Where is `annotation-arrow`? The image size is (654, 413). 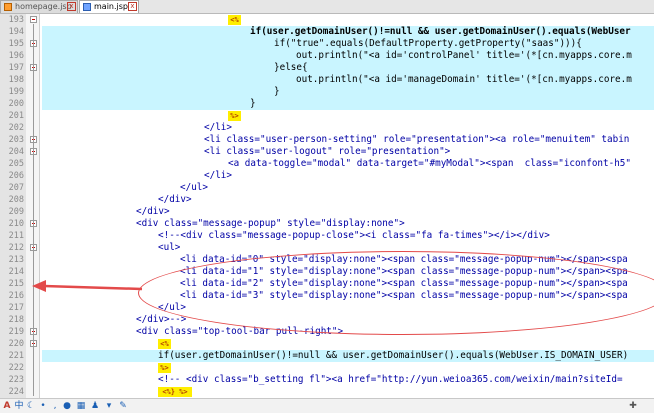
annotation-arrow is located at coordinates (87, 286).